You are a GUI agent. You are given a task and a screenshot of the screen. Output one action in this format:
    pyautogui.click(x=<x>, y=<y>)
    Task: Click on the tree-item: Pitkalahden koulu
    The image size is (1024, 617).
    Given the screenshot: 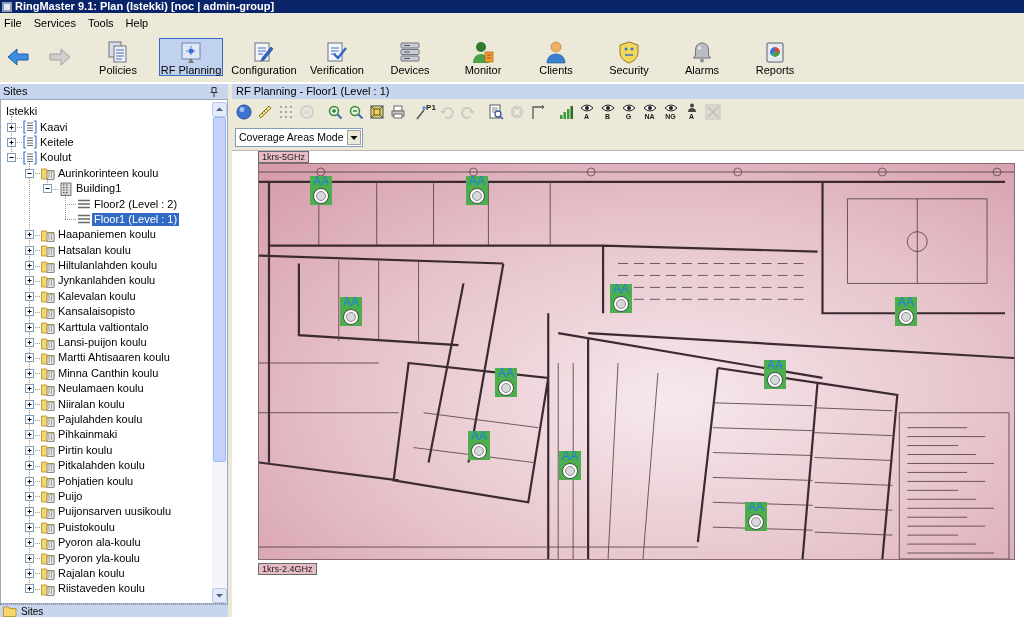 What is the action you would take?
    pyautogui.click(x=101, y=466)
    